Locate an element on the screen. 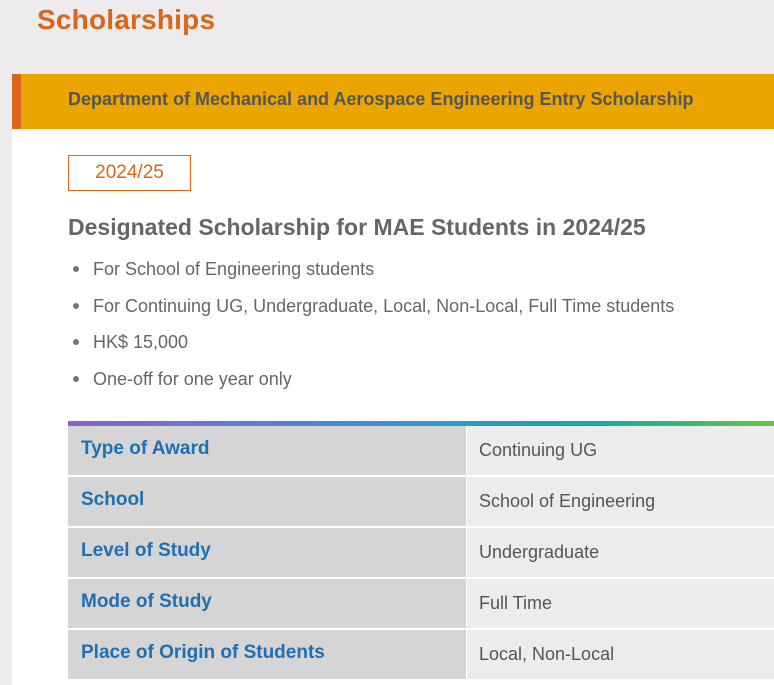  table-row: Level of Study Undergraduate is located at coordinates (421, 552).